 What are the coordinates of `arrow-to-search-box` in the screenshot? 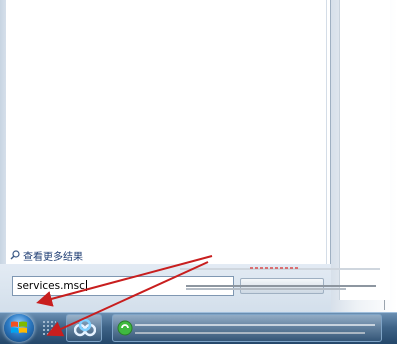 It's located at (124, 281).